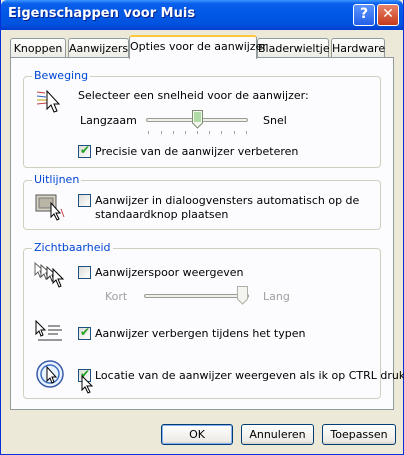  What do you see at coordinates (57, 179) in the screenshot?
I see `snap-group-title: Uitlijnen` at bounding box center [57, 179].